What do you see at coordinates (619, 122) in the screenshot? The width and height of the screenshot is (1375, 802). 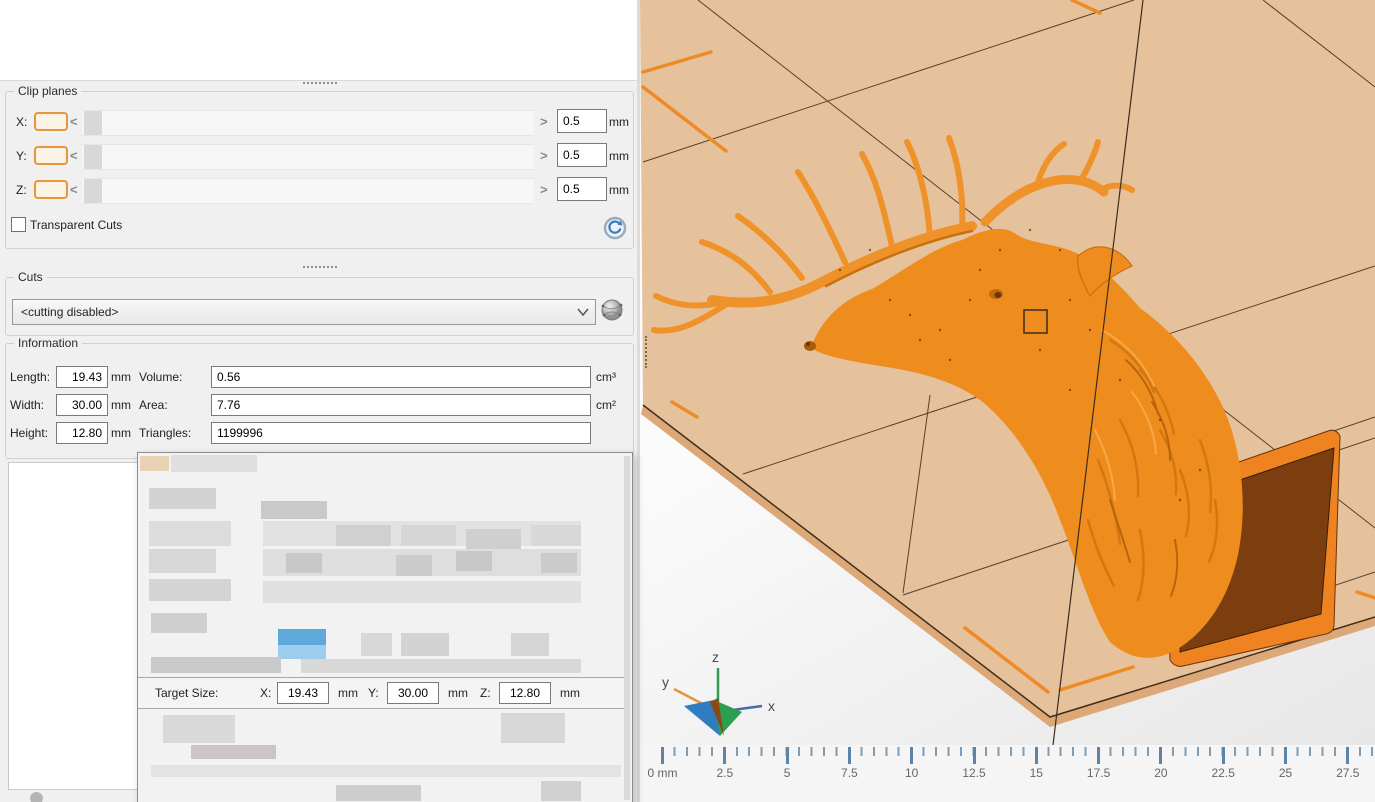 I see `clip-x-unit: mm` at bounding box center [619, 122].